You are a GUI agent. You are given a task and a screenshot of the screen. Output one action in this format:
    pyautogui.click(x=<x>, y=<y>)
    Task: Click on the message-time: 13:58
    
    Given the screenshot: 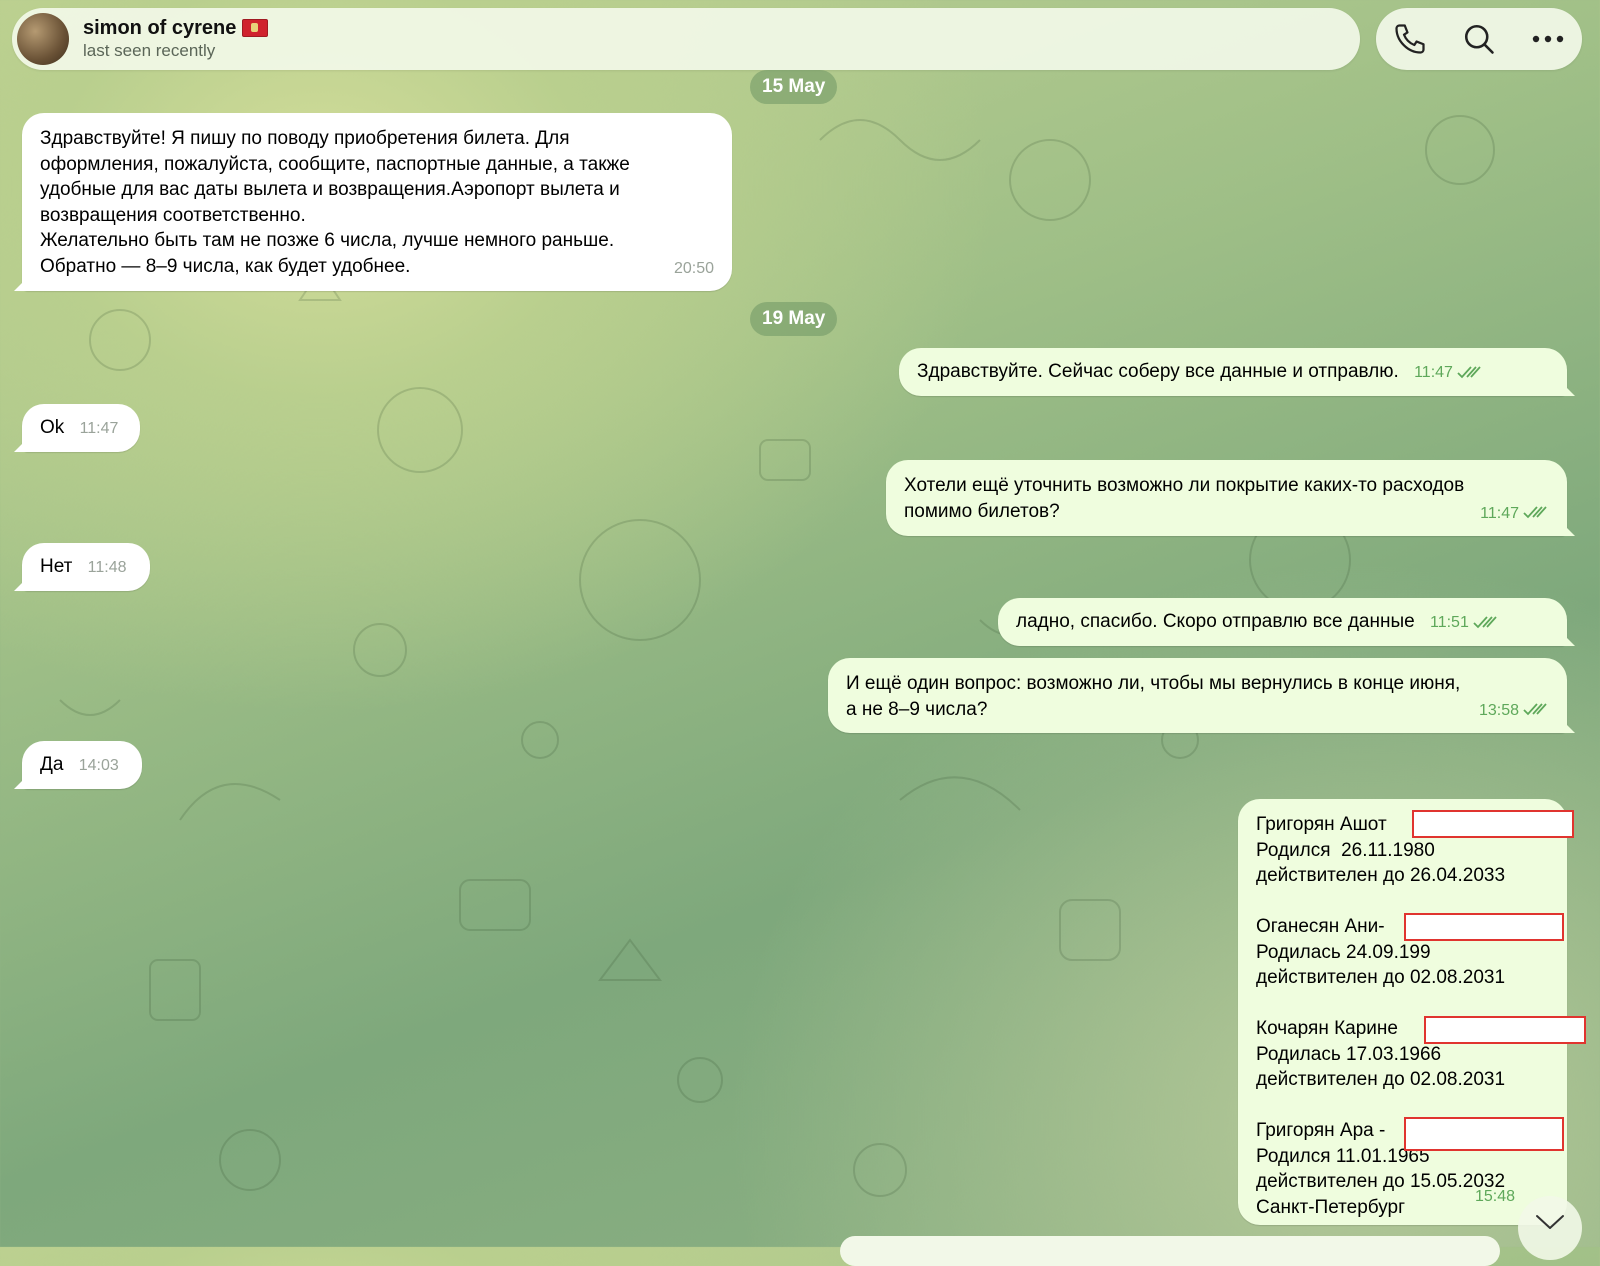 What is the action you would take?
    pyautogui.click(x=1498, y=710)
    